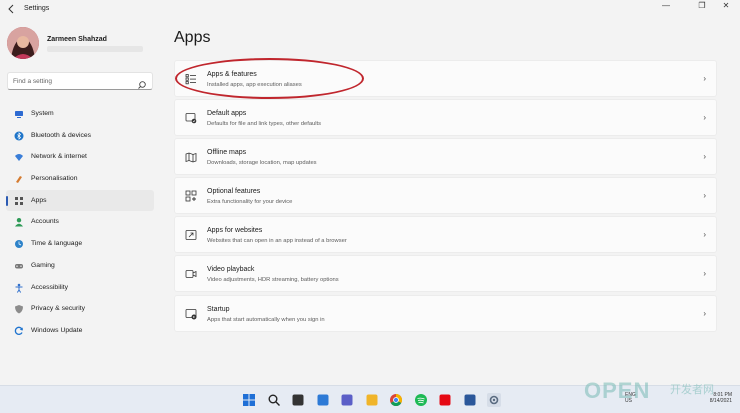 This screenshot has height=413, width=740. What do you see at coordinates (231, 270) in the screenshot?
I see `card-title: Video playback` at bounding box center [231, 270].